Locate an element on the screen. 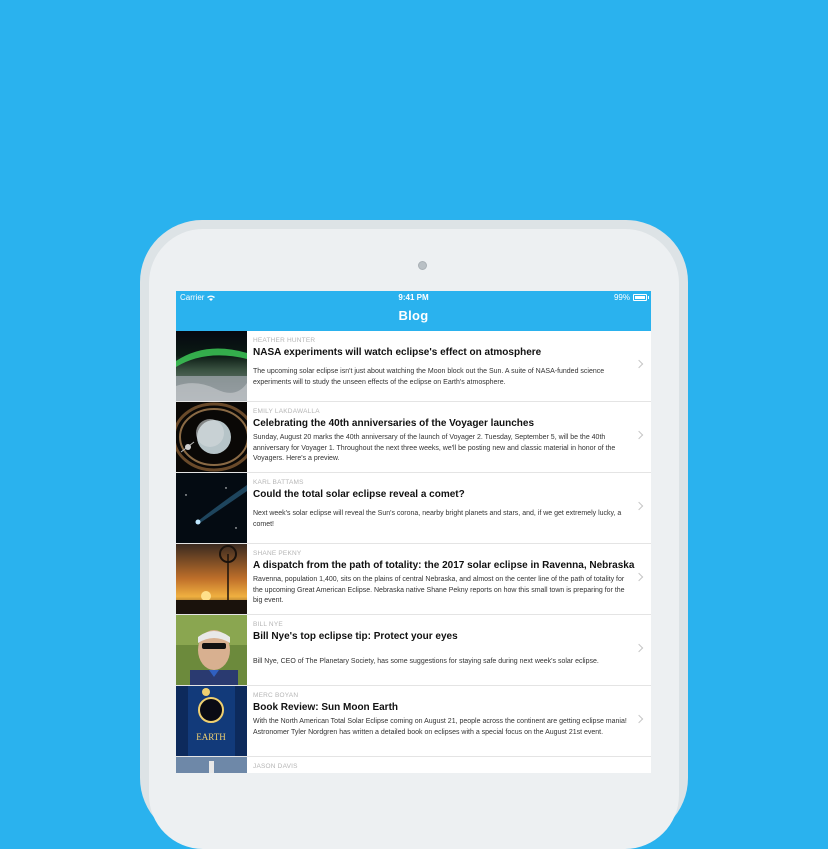  thumbnail-sunset-windmill-image is located at coordinates (211, 579).